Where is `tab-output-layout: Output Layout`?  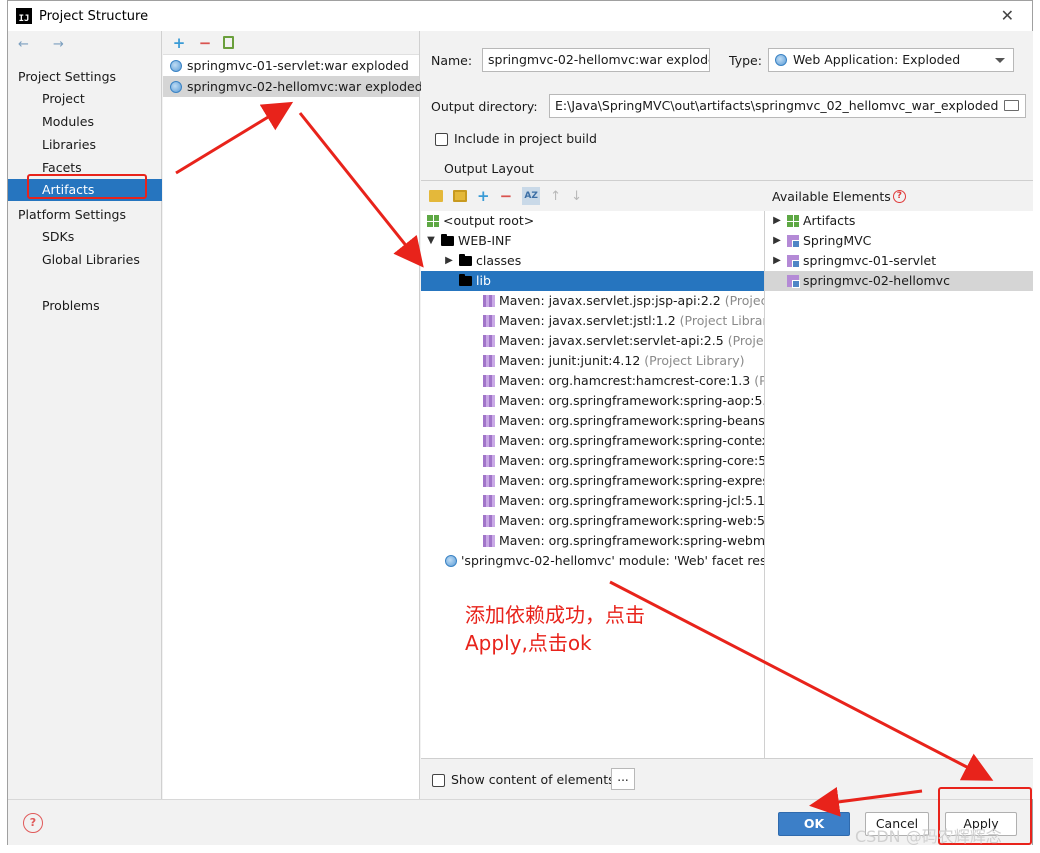 tab-output-layout: Output Layout is located at coordinates (489, 168).